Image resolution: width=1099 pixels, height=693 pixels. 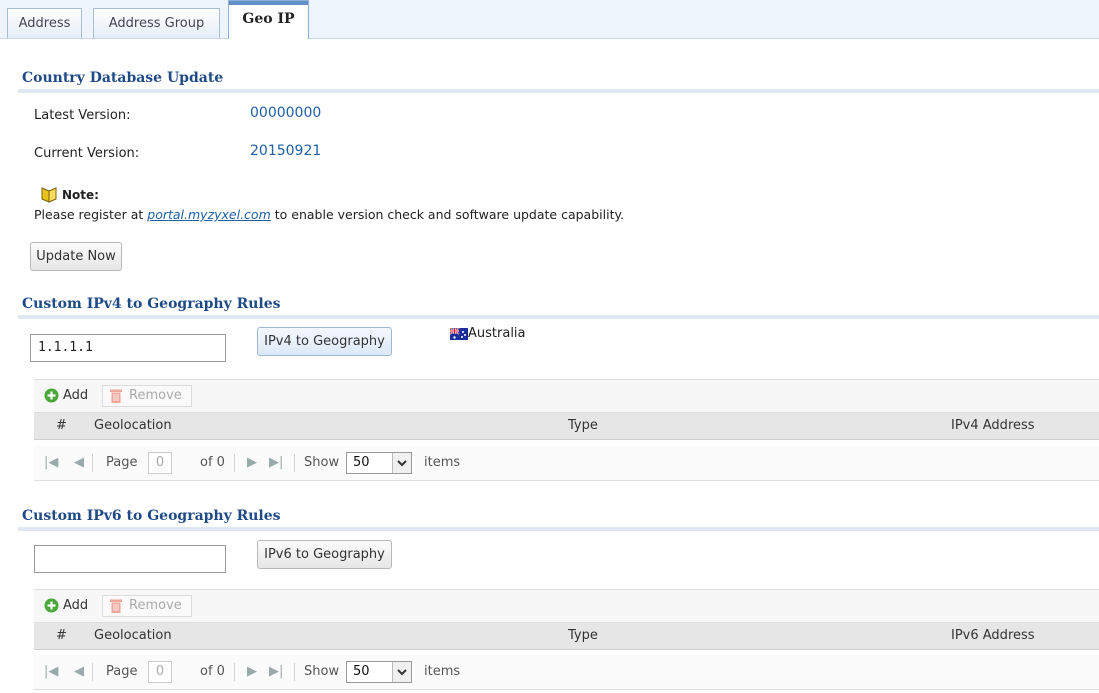 I want to click on ipv6-add-button: Add, so click(x=68, y=606).